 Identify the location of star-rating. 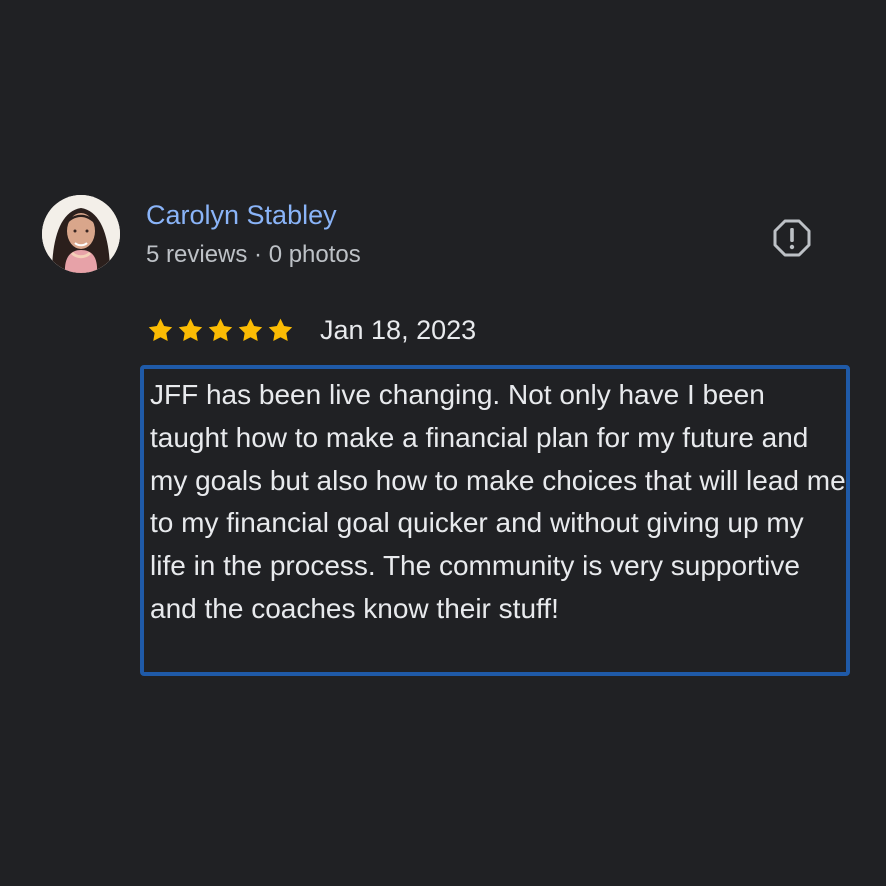
(221, 330).